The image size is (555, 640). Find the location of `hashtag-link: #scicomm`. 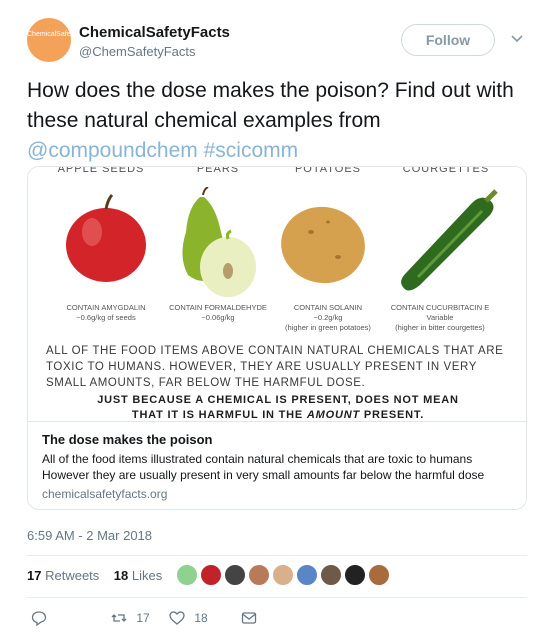

hashtag-link: #scicomm is located at coordinates (251, 150).